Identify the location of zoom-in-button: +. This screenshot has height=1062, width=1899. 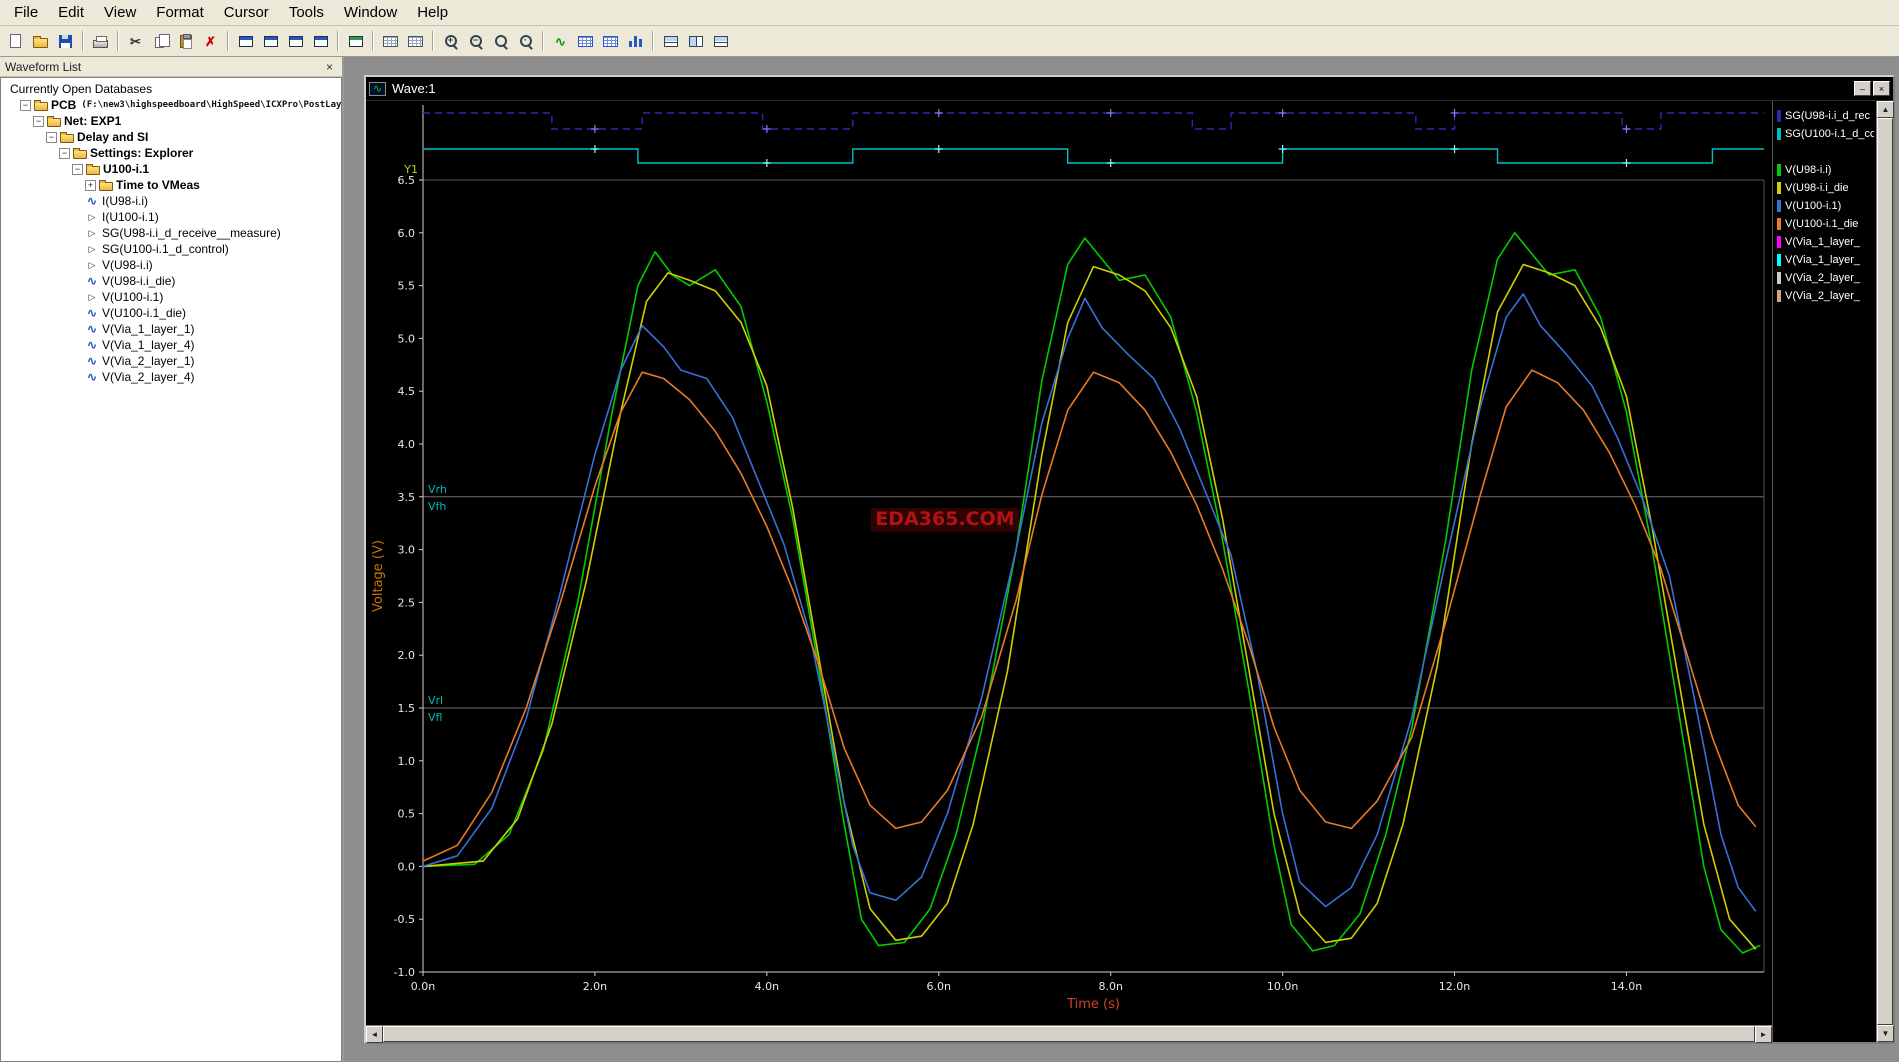
(450, 41).